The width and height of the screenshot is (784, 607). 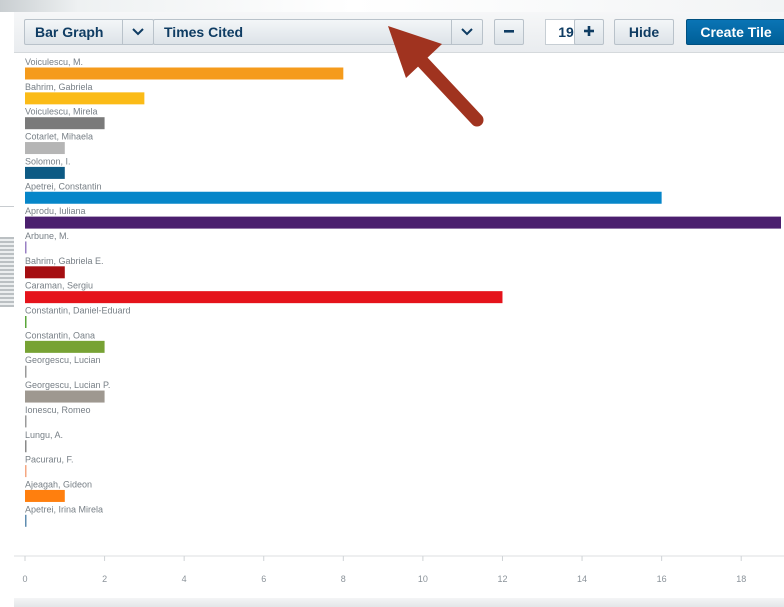 What do you see at coordinates (59, 286) in the screenshot?
I see `bar-label: Caraman, Sergiu` at bounding box center [59, 286].